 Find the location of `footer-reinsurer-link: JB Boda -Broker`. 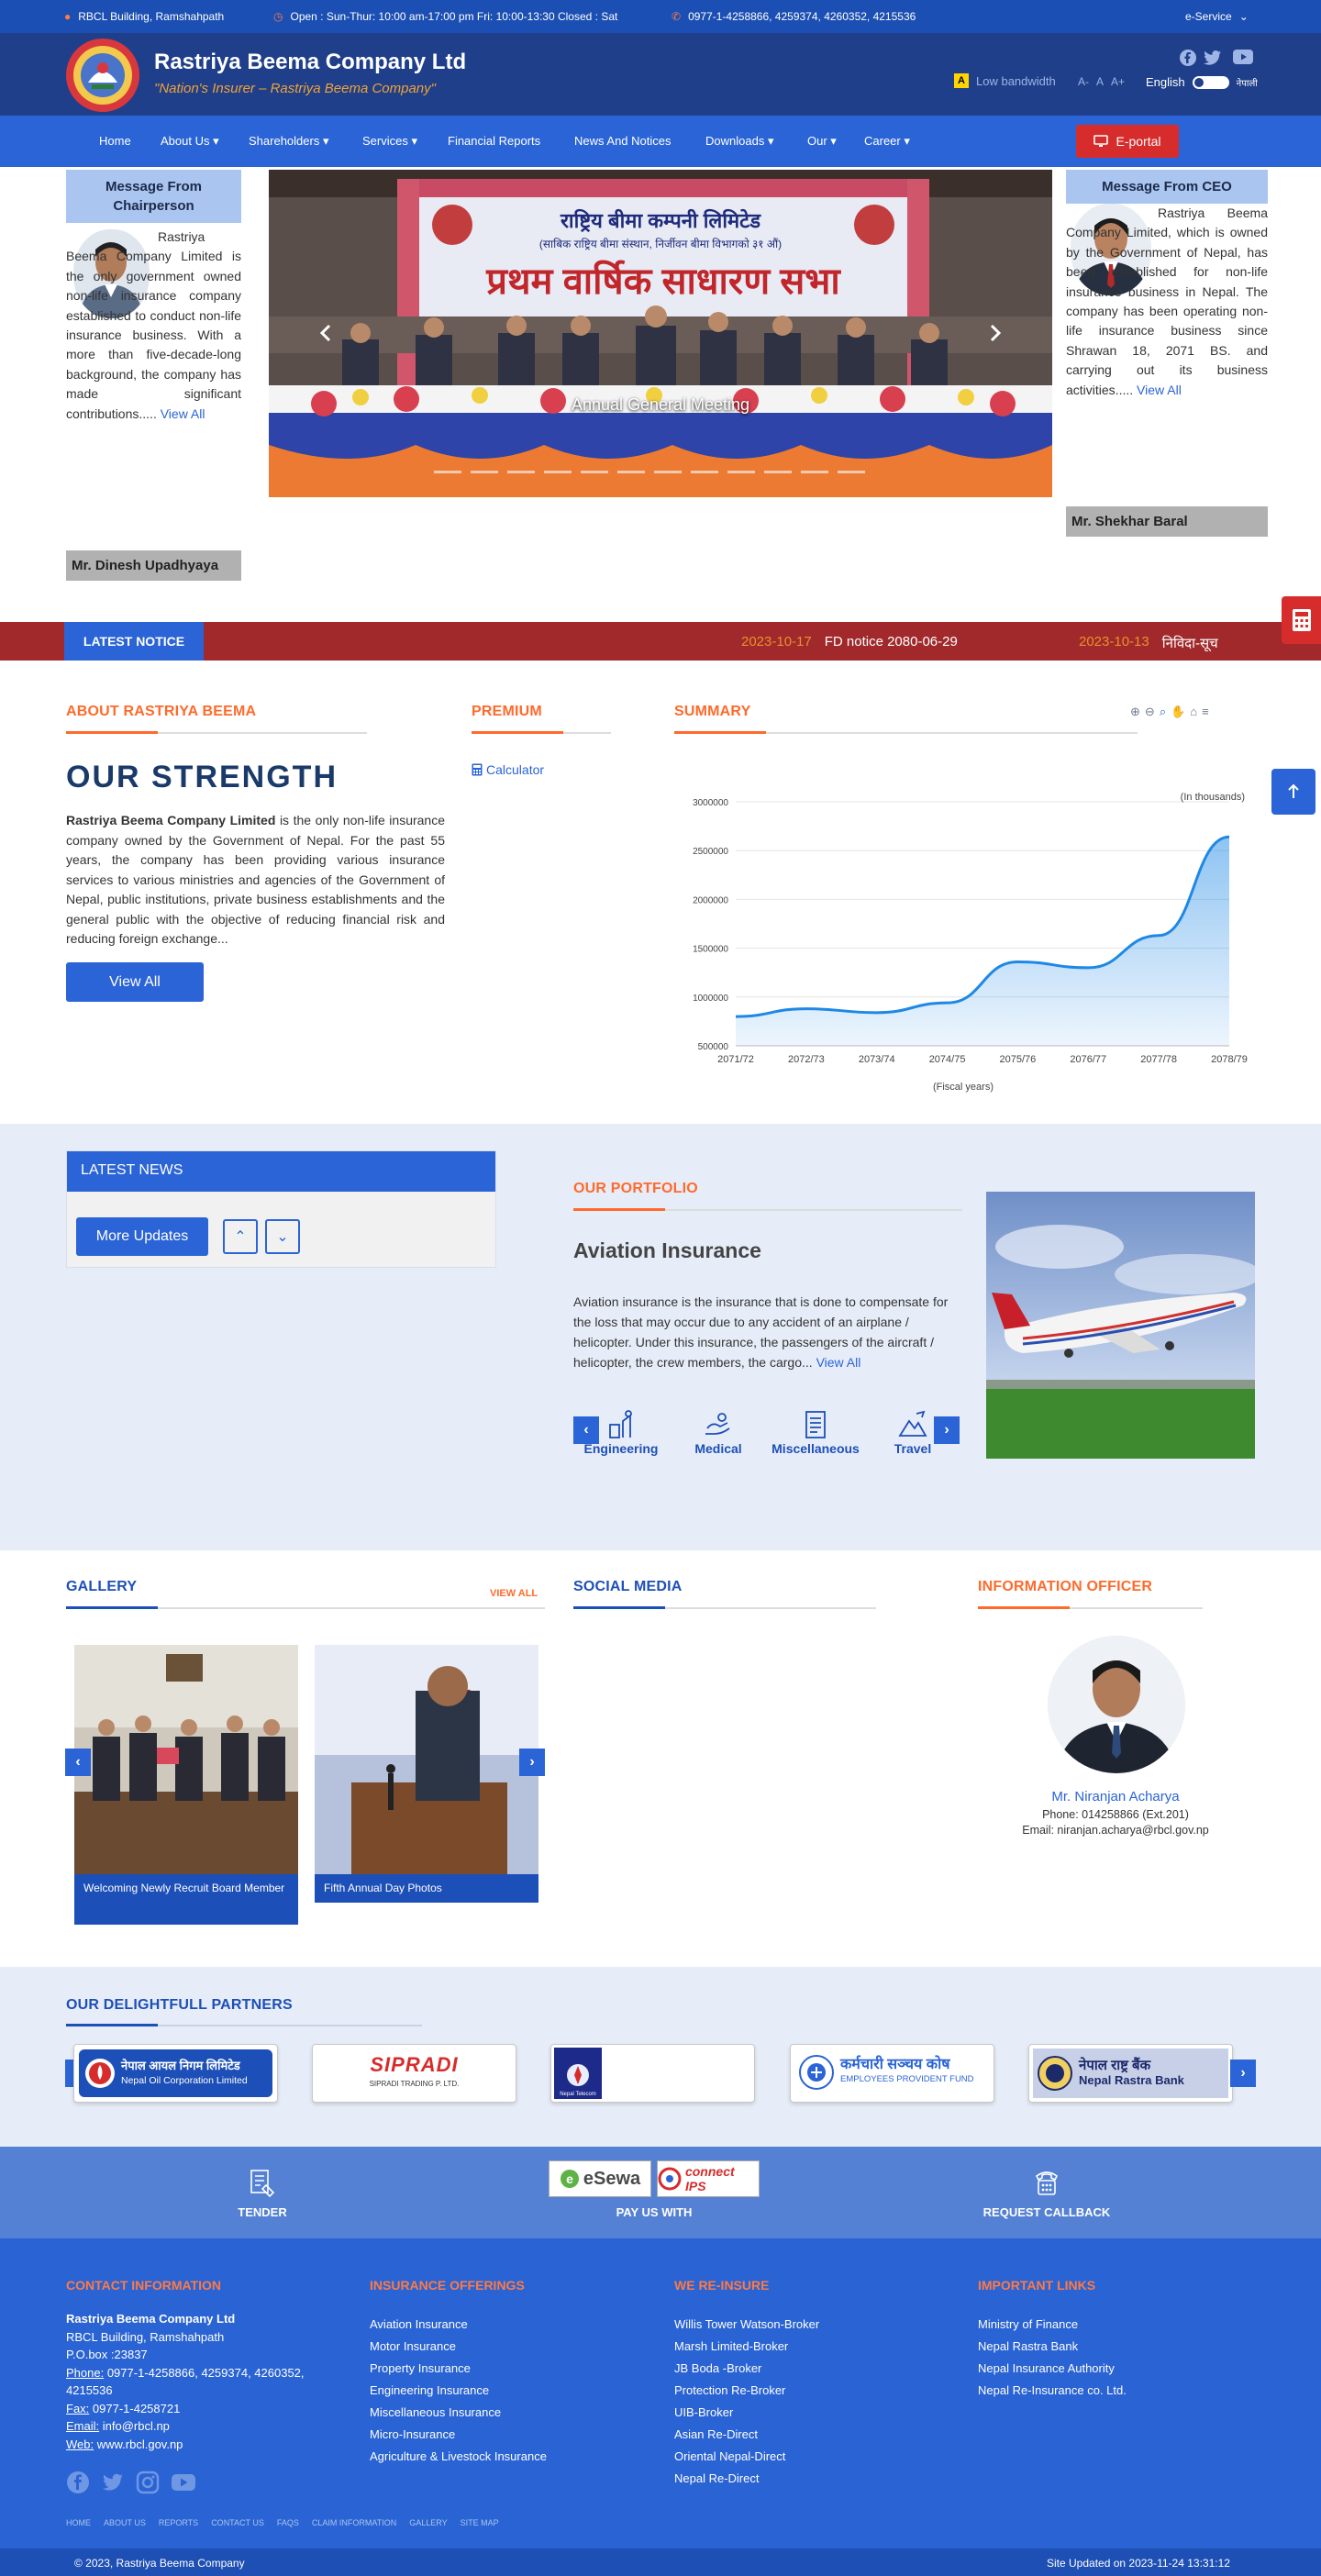

footer-reinsurer-link: JB Boda -Broker is located at coordinates (746, 2369).